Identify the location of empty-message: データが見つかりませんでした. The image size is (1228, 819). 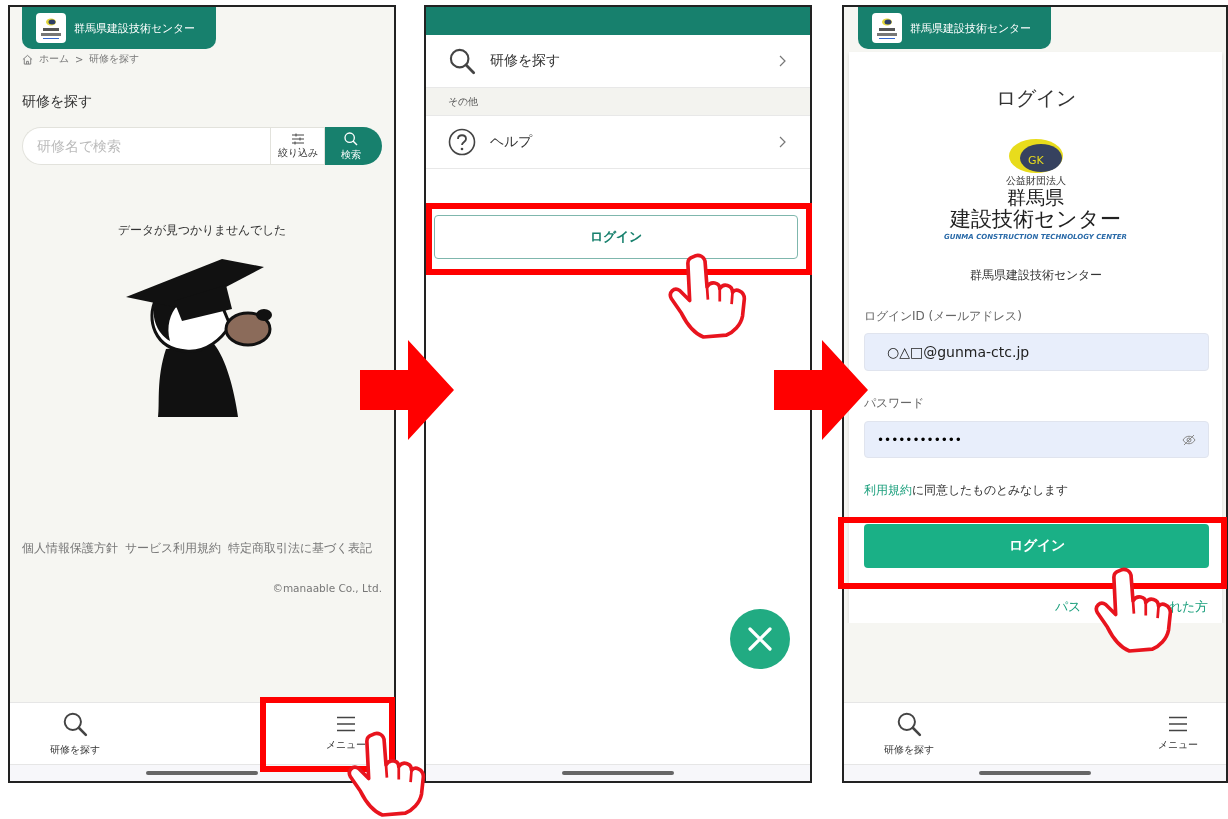
(202, 230).